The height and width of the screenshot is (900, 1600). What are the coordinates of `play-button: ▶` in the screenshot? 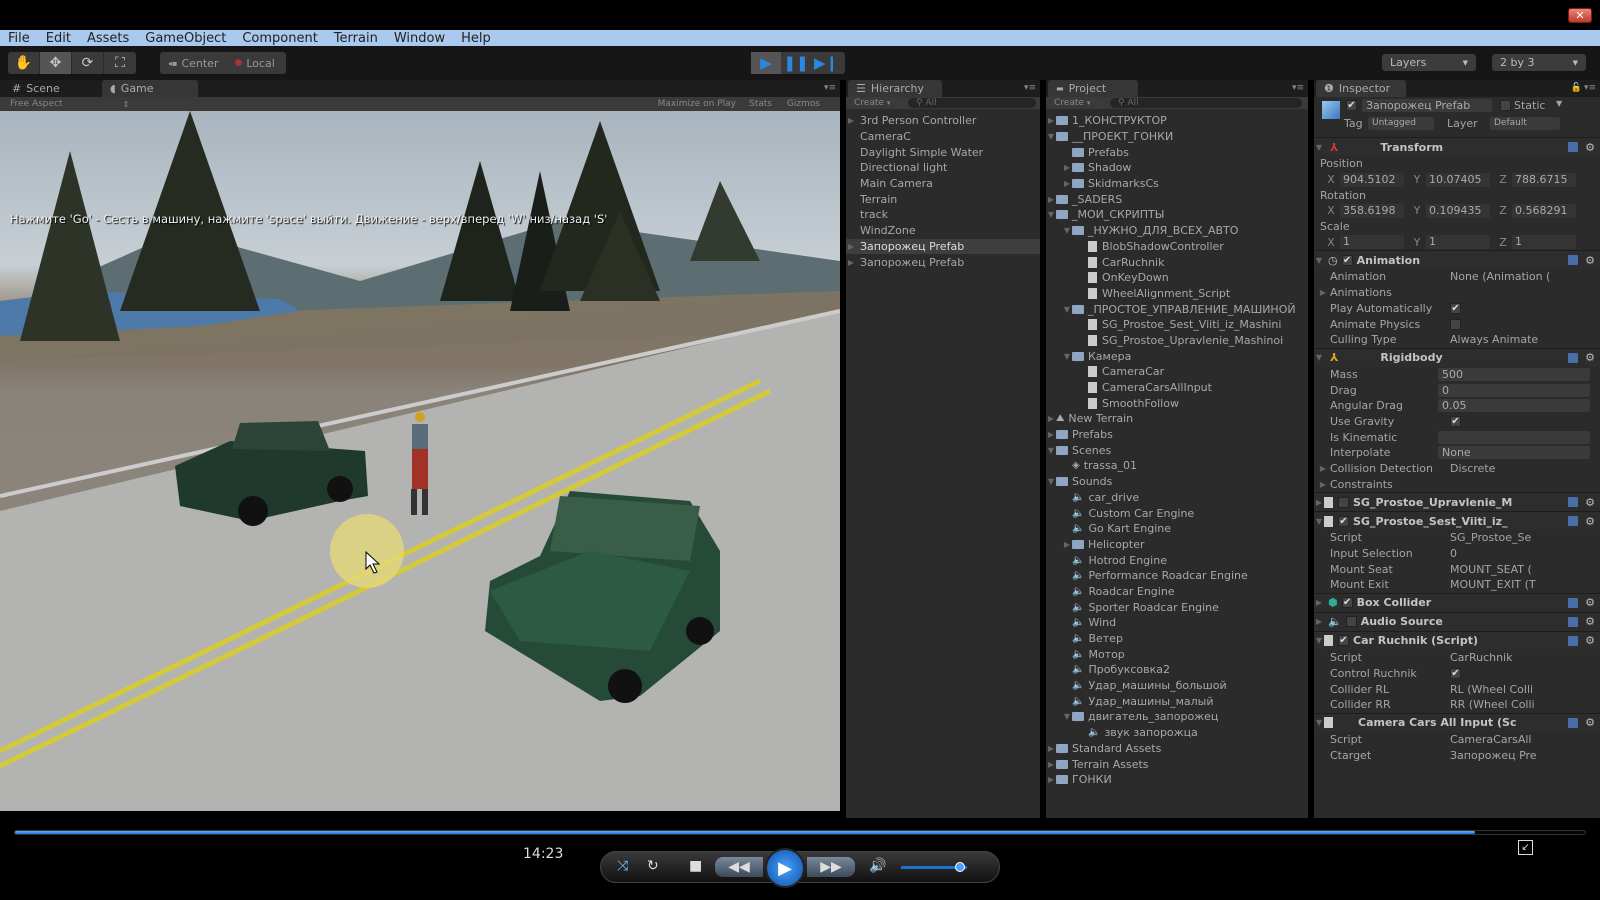 It's located at (766, 63).